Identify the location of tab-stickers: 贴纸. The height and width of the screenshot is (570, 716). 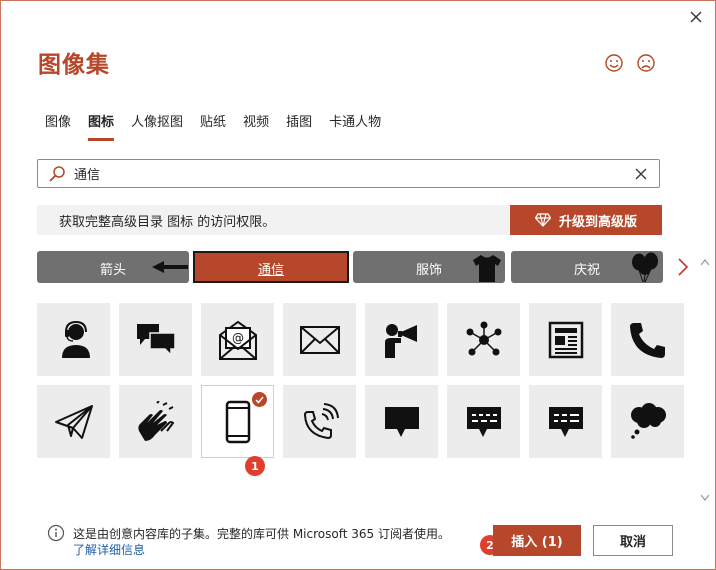
(213, 126).